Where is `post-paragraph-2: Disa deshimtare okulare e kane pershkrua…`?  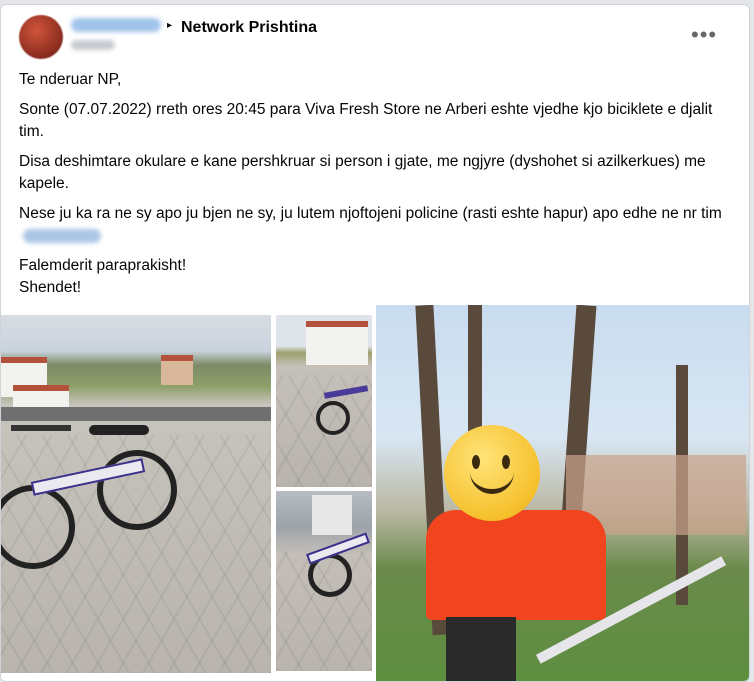 post-paragraph-2: Disa deshimtare okulare e kane pershkrua… is located at coordinates (362, 172).